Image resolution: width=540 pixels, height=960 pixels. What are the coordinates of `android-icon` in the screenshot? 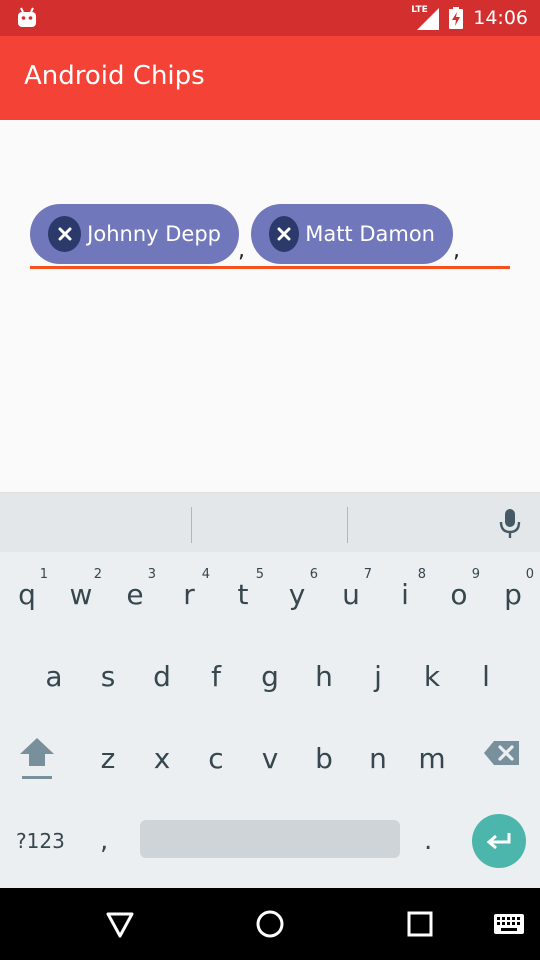 It's located at (27, 17).